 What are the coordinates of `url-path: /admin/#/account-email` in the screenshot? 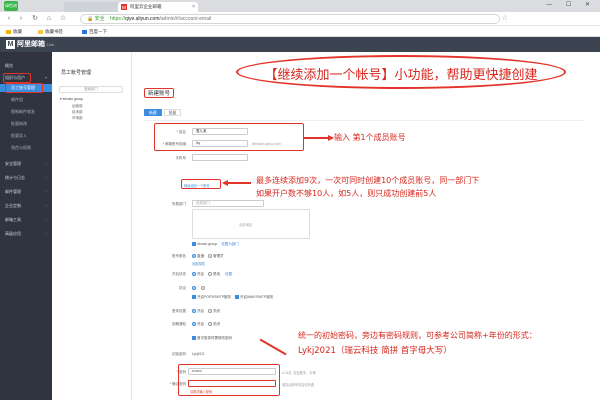 It's located at (185, 19).